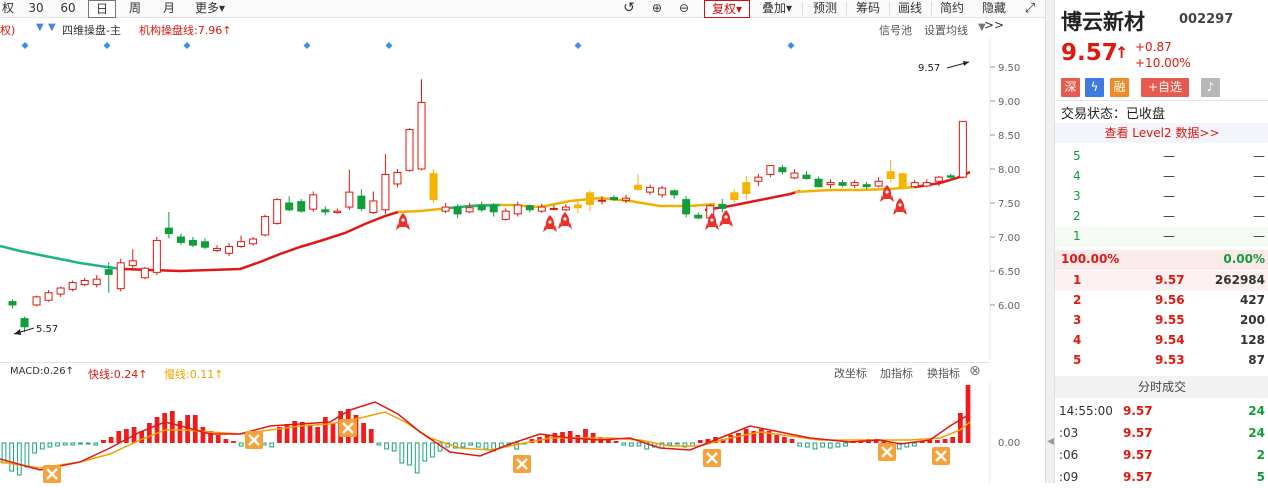  What do you see at coordinates (1009, 443) in the screenshot?
I see `macd-zero-label: 0.00` at bounding box center [1009, 443].